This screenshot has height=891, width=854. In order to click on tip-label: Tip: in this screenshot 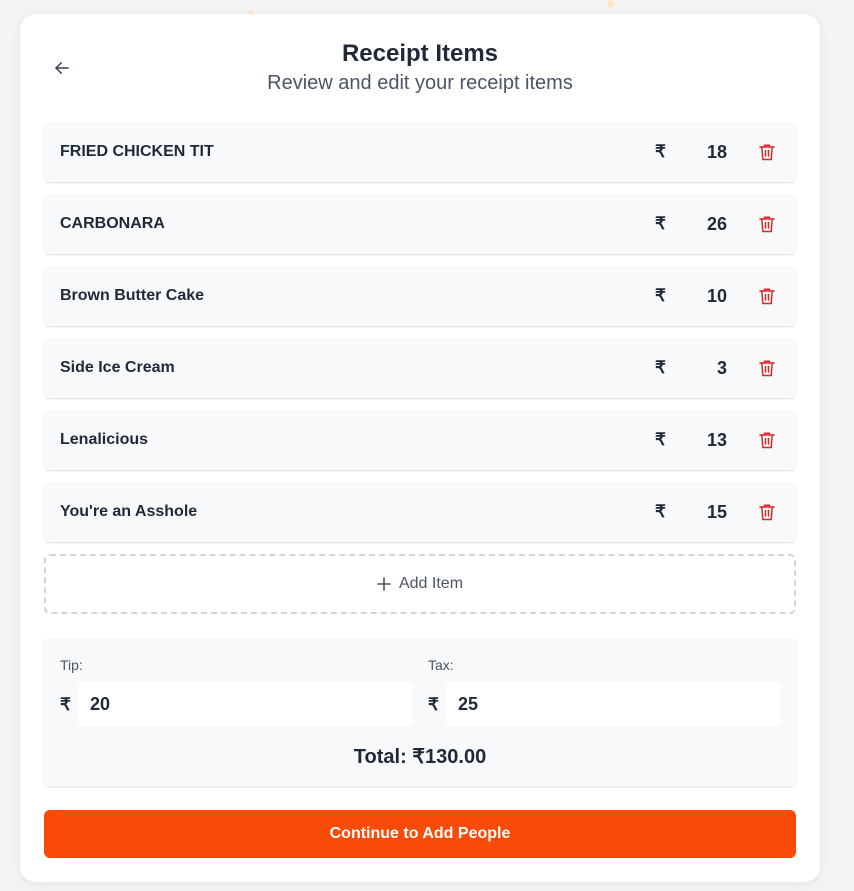, I will do `click(71, 665)`.